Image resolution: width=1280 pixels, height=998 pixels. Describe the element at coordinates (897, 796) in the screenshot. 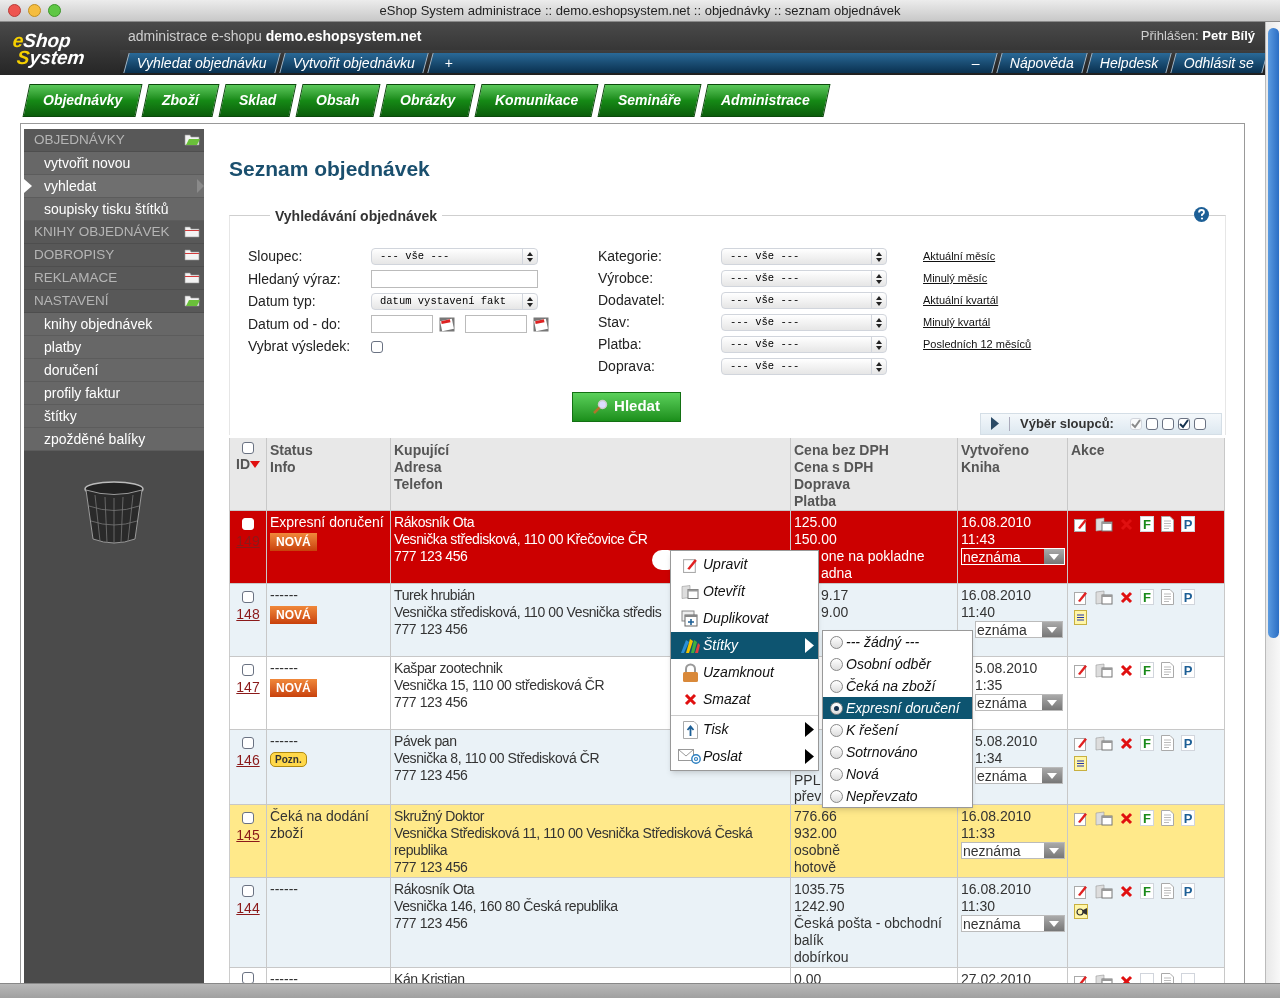

I see `submenu-option: Nepřevzato` at that location.